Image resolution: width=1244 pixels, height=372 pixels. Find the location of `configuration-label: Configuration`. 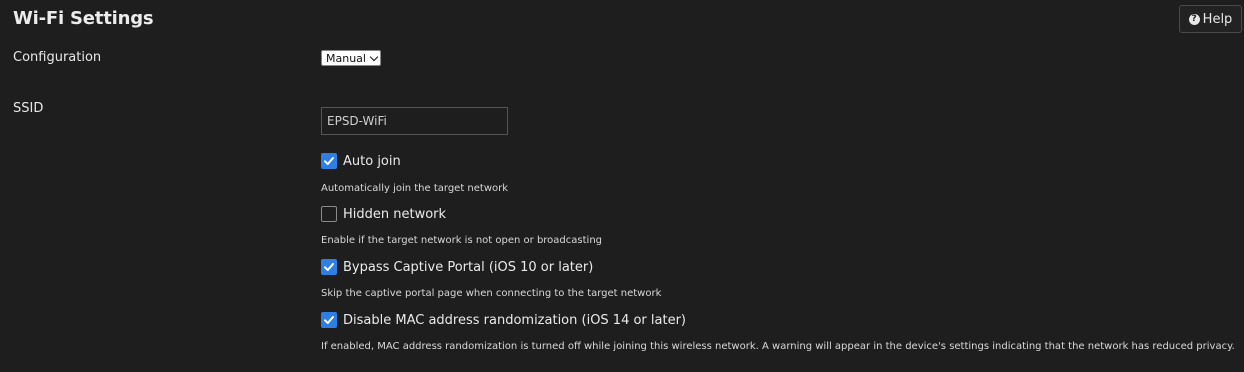

configuration-label: Configuration is located at coordinates (57, 57).